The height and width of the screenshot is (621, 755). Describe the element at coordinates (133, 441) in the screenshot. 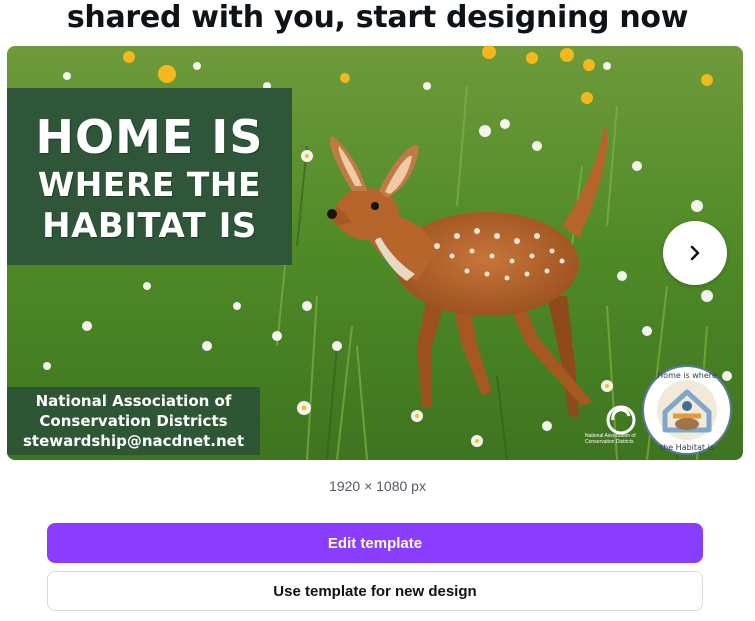

I see `contact-email: stewardship@nacdnet.net` at that location.